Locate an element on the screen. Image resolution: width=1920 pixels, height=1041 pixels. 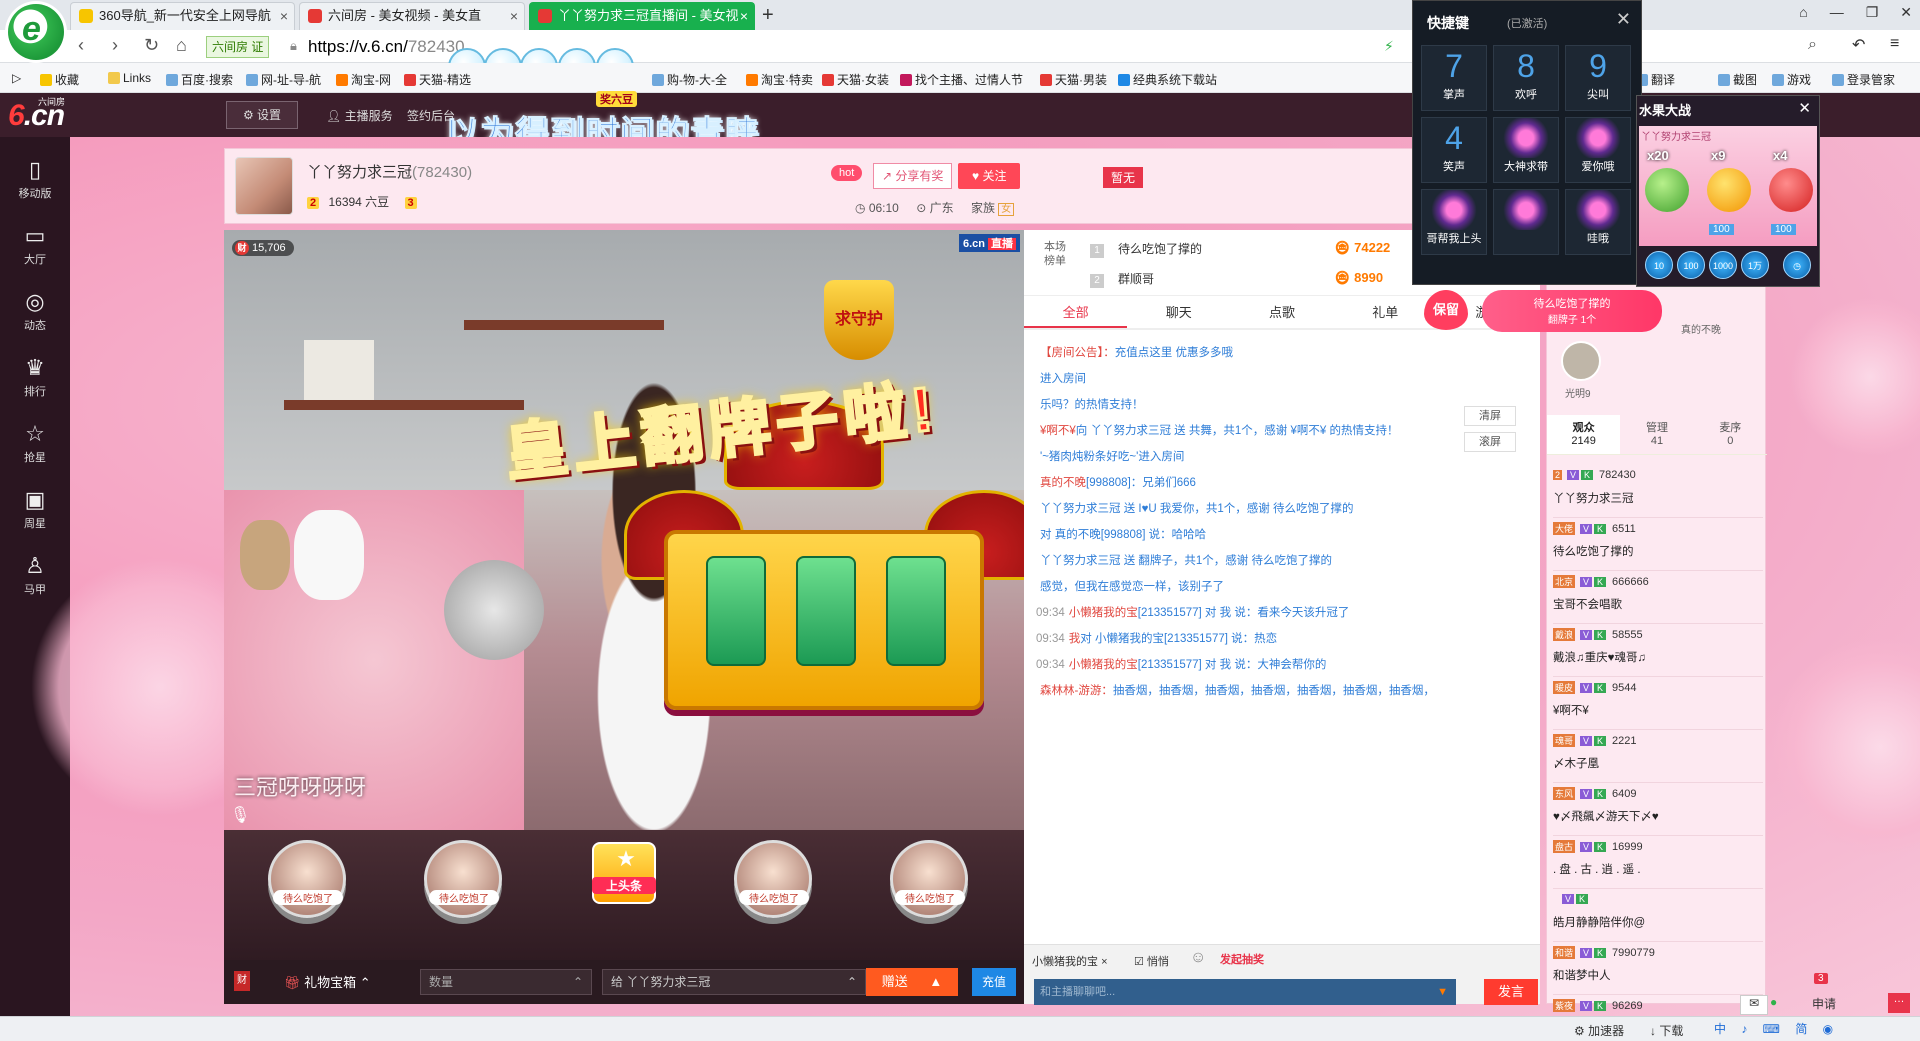
nav-item-weekly: ▣ 周星 is located at coordinates (35, 509).